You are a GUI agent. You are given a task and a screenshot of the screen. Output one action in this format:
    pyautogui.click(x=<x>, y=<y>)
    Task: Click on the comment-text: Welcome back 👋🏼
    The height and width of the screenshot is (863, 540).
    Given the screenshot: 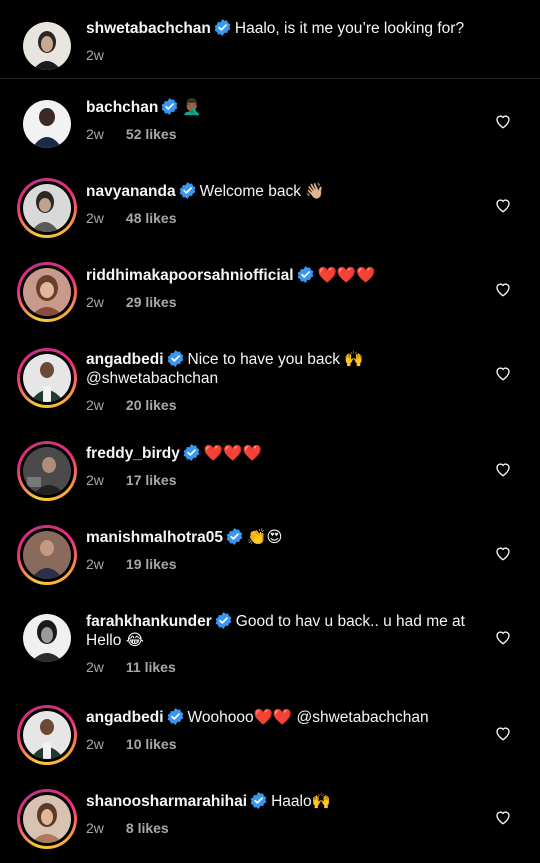 What is the action you would take?
    pyautogui.click(x=262, y=191)
    